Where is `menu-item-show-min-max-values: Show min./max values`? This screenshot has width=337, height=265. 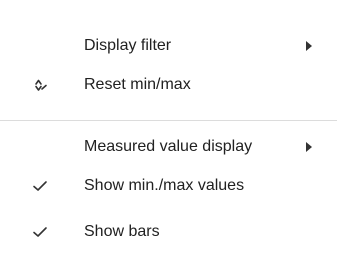 menu-item-show-min-max-values: Show min./max values is located at coordinates (168, 186).